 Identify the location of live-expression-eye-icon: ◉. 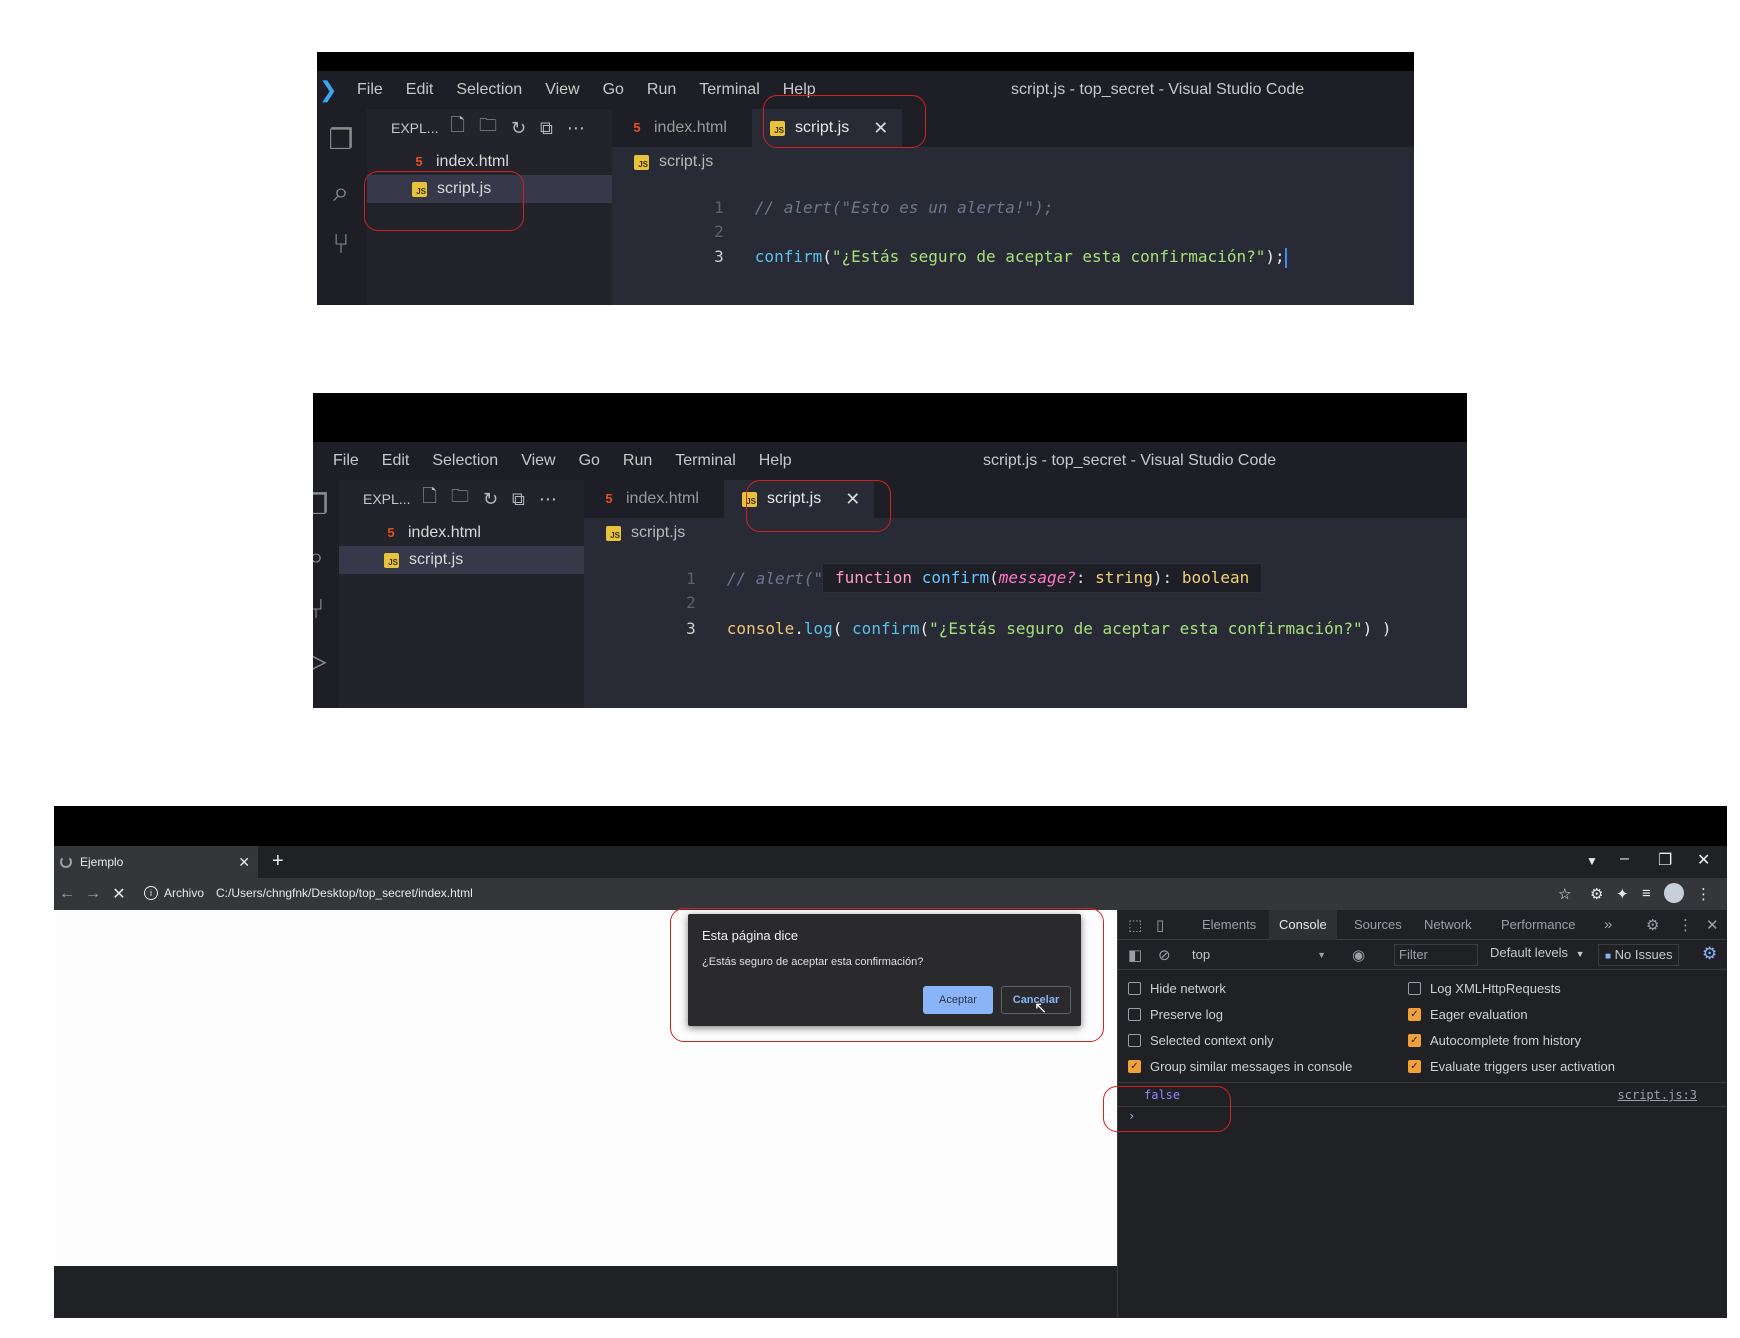
(1358, 955).